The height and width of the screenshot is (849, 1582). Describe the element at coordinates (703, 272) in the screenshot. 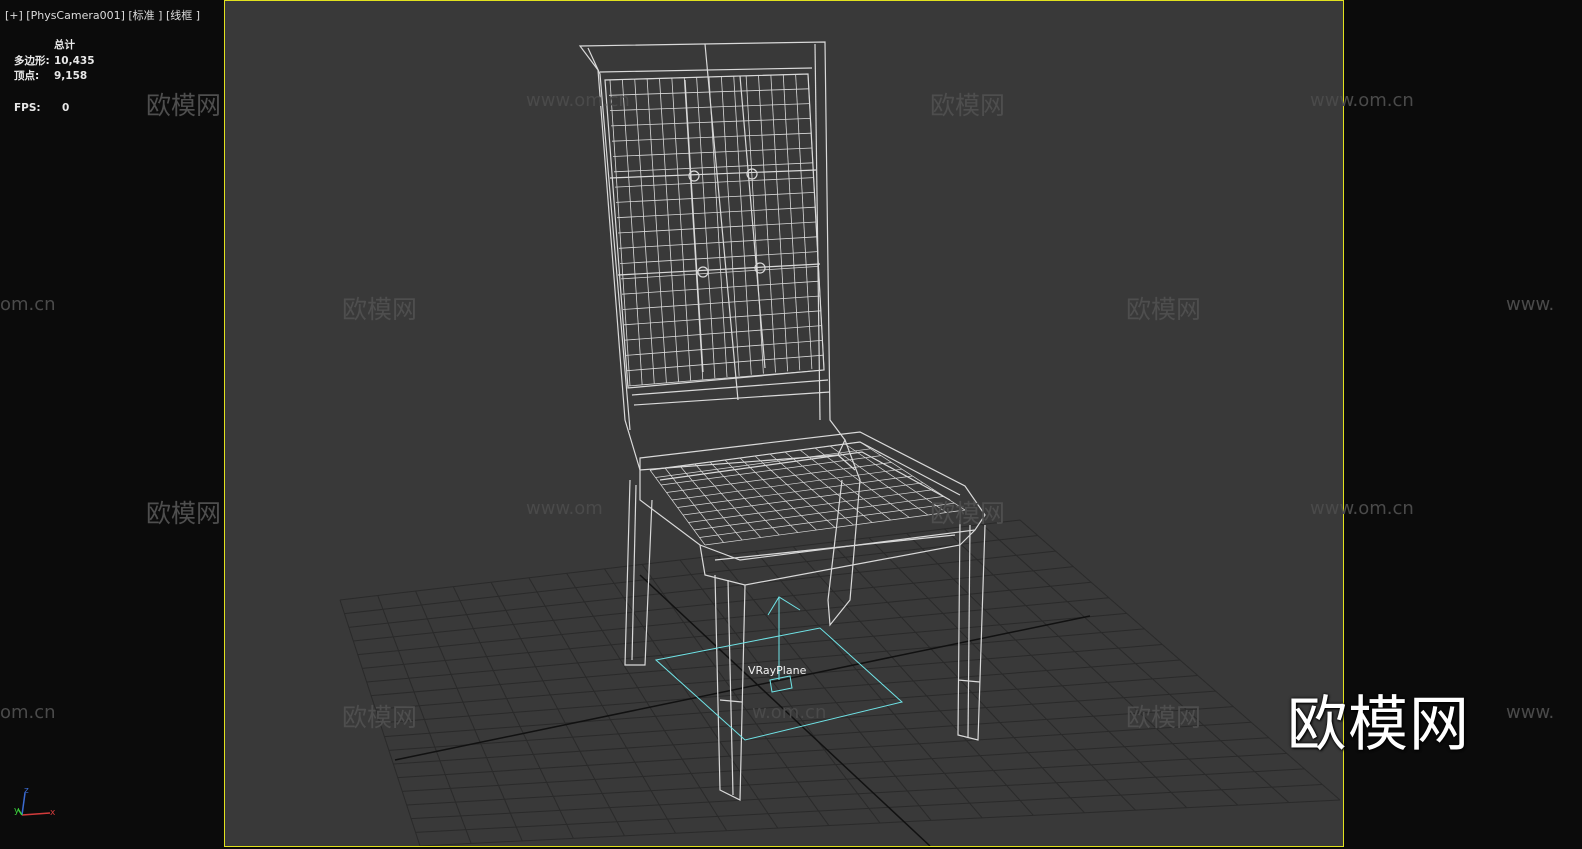

I see `tuft-button` at that location.